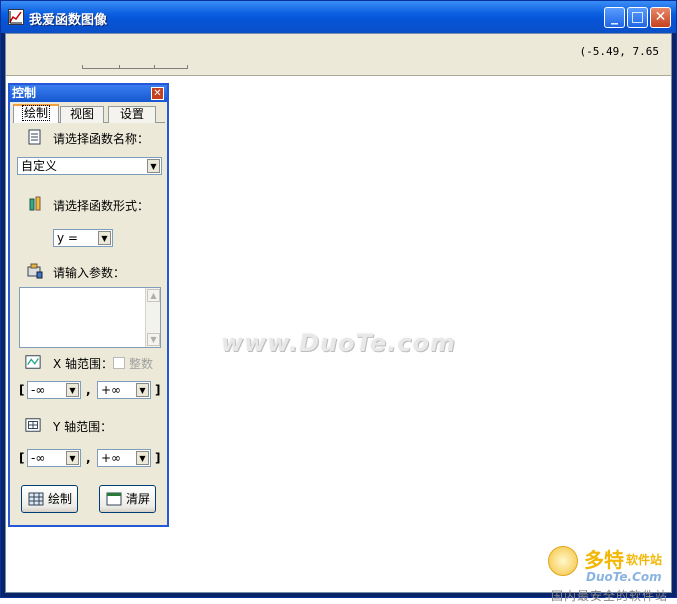 Image resolution: width=677 pixels, height=604 pixels. What do you see at coordinates (36, 113) in the screenshot?
I see `tab-draw: 绘制` at bounding box center [36, 113].